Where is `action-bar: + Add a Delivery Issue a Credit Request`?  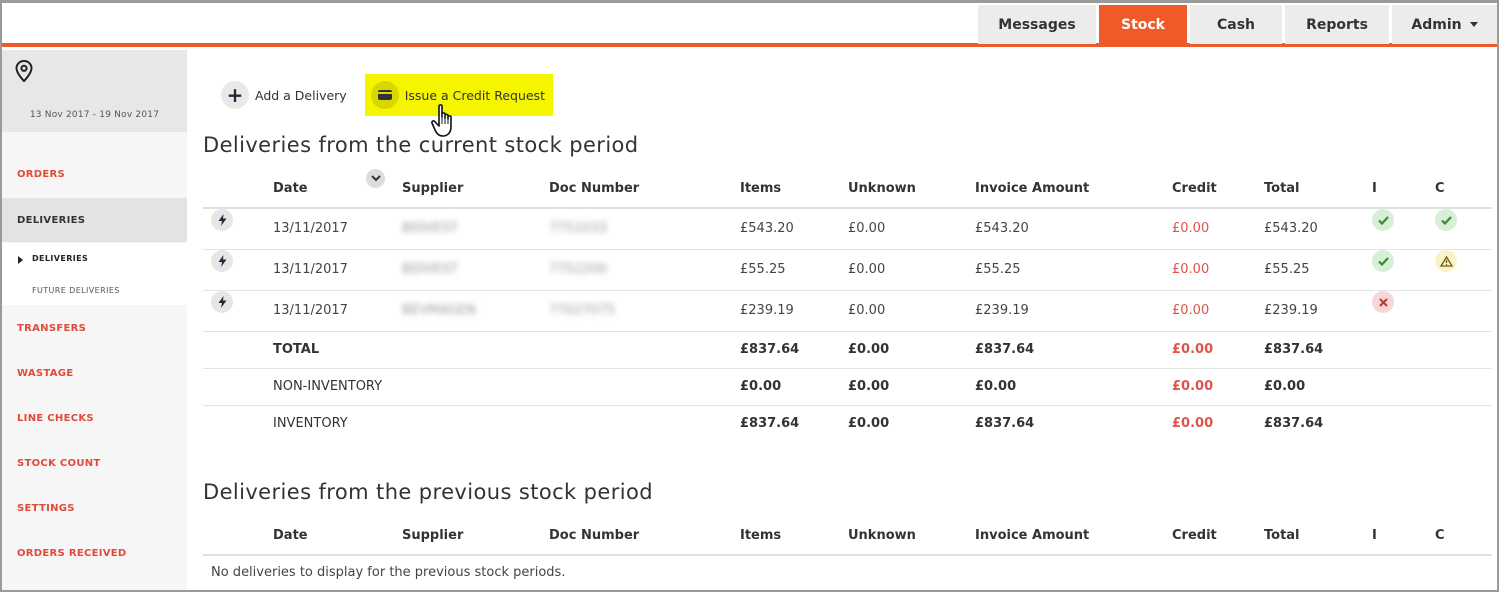 action-bar: + Add a Delivery Issue a Credit Request is located at coordinates (384, 95).